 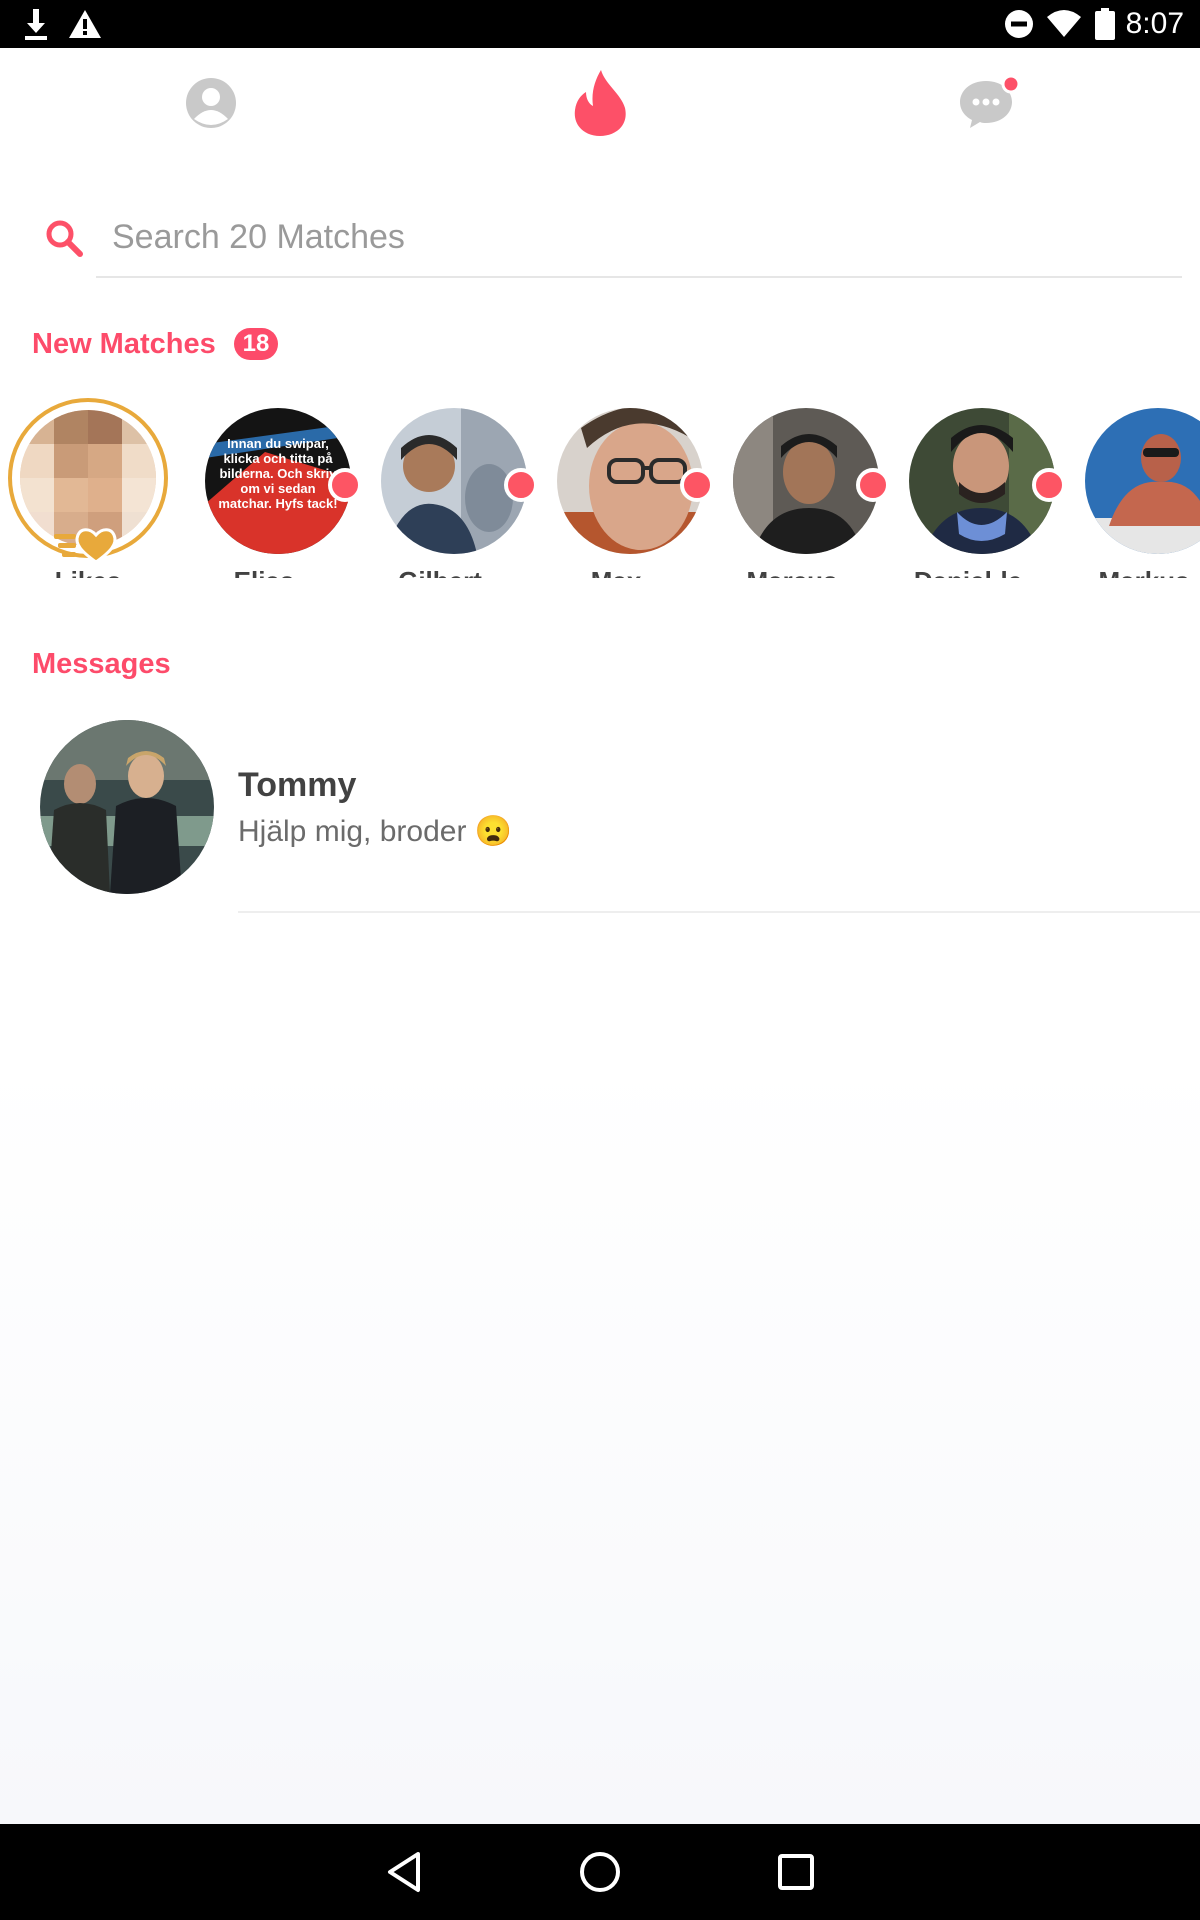 What do you see at coordinates (36, 24) in the screenshot?
I see `download-icon` at bounding box center [36, 24].